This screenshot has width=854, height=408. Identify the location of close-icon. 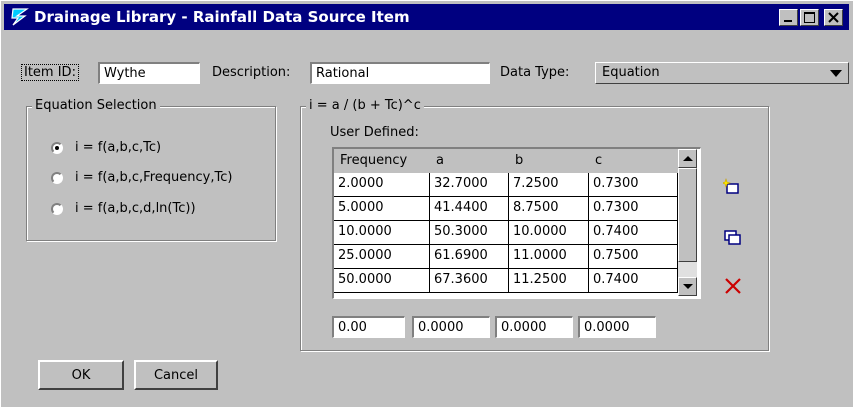
(833, 17).